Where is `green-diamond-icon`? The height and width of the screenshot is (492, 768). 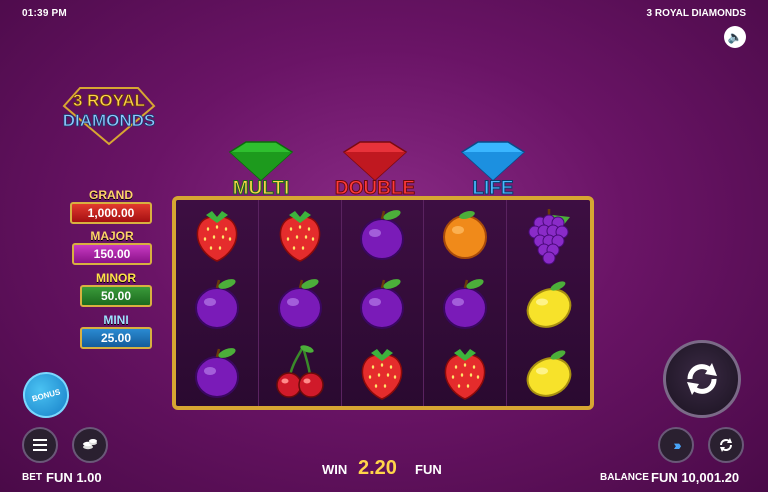
green-diamond-icon is located at coordinates (261, 161).